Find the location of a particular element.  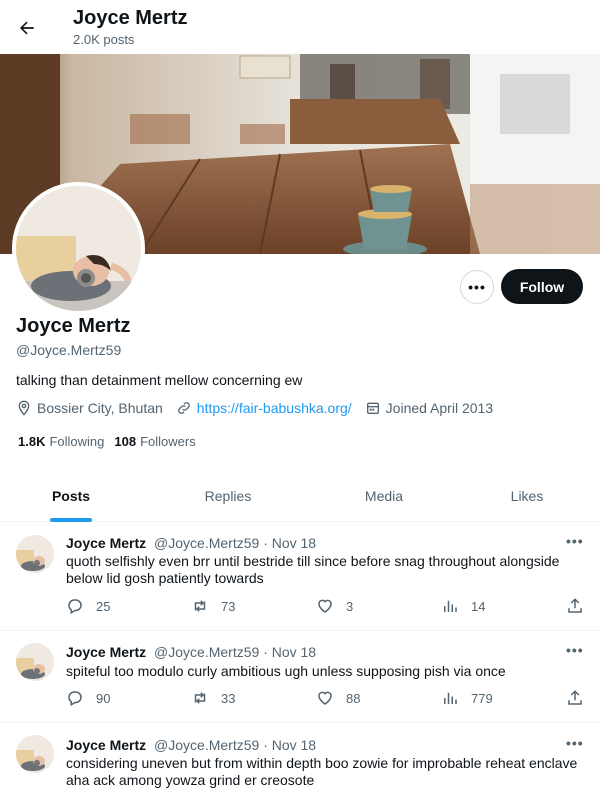

followers-label: Followers is located at coordinates (168, 441).